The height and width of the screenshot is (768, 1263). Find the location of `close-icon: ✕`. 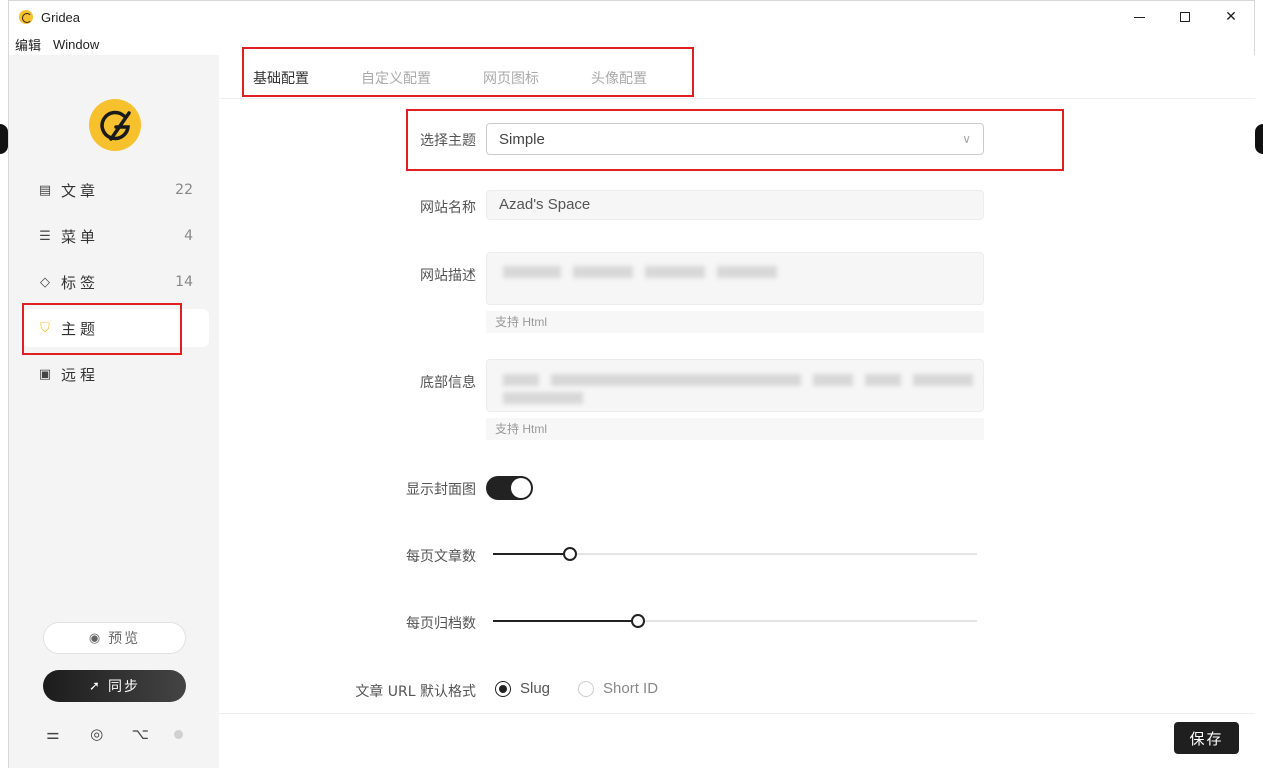

close-icon: ✕ is located at coordinates (1231, 17).